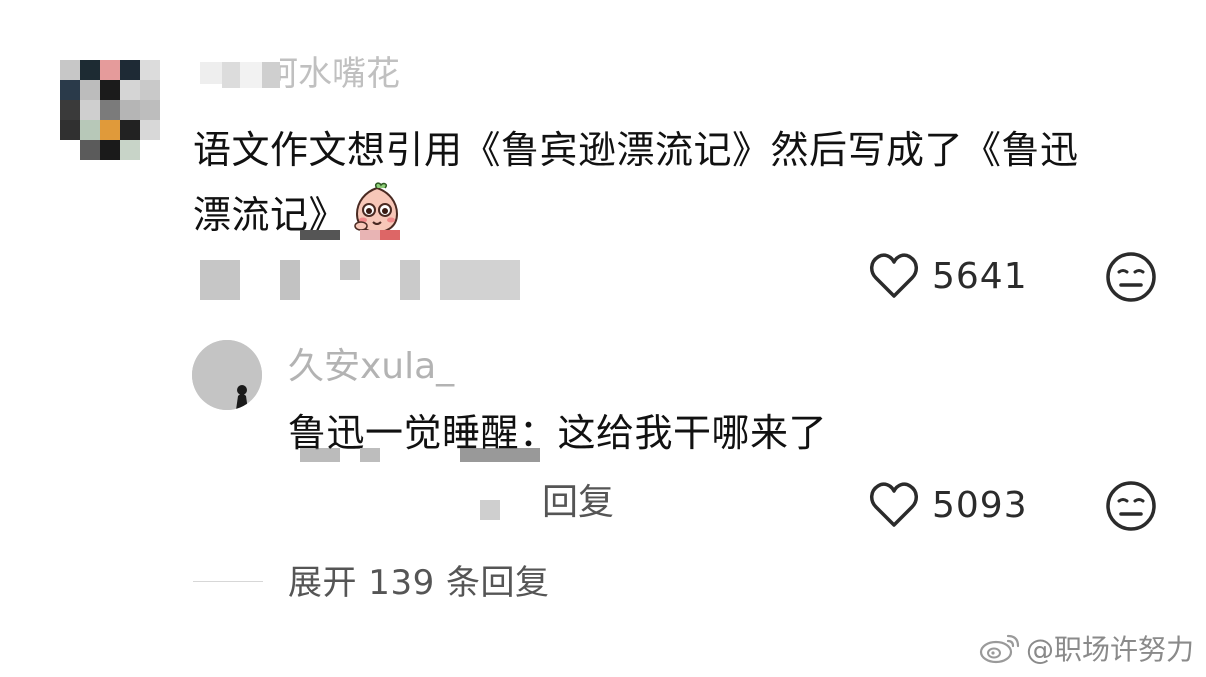 This screenshot has height=677, width=1206. What do you see at coordinates (110, 110) in the screenshot?
I see `comment-avatar` at bounding box center [110, 110].